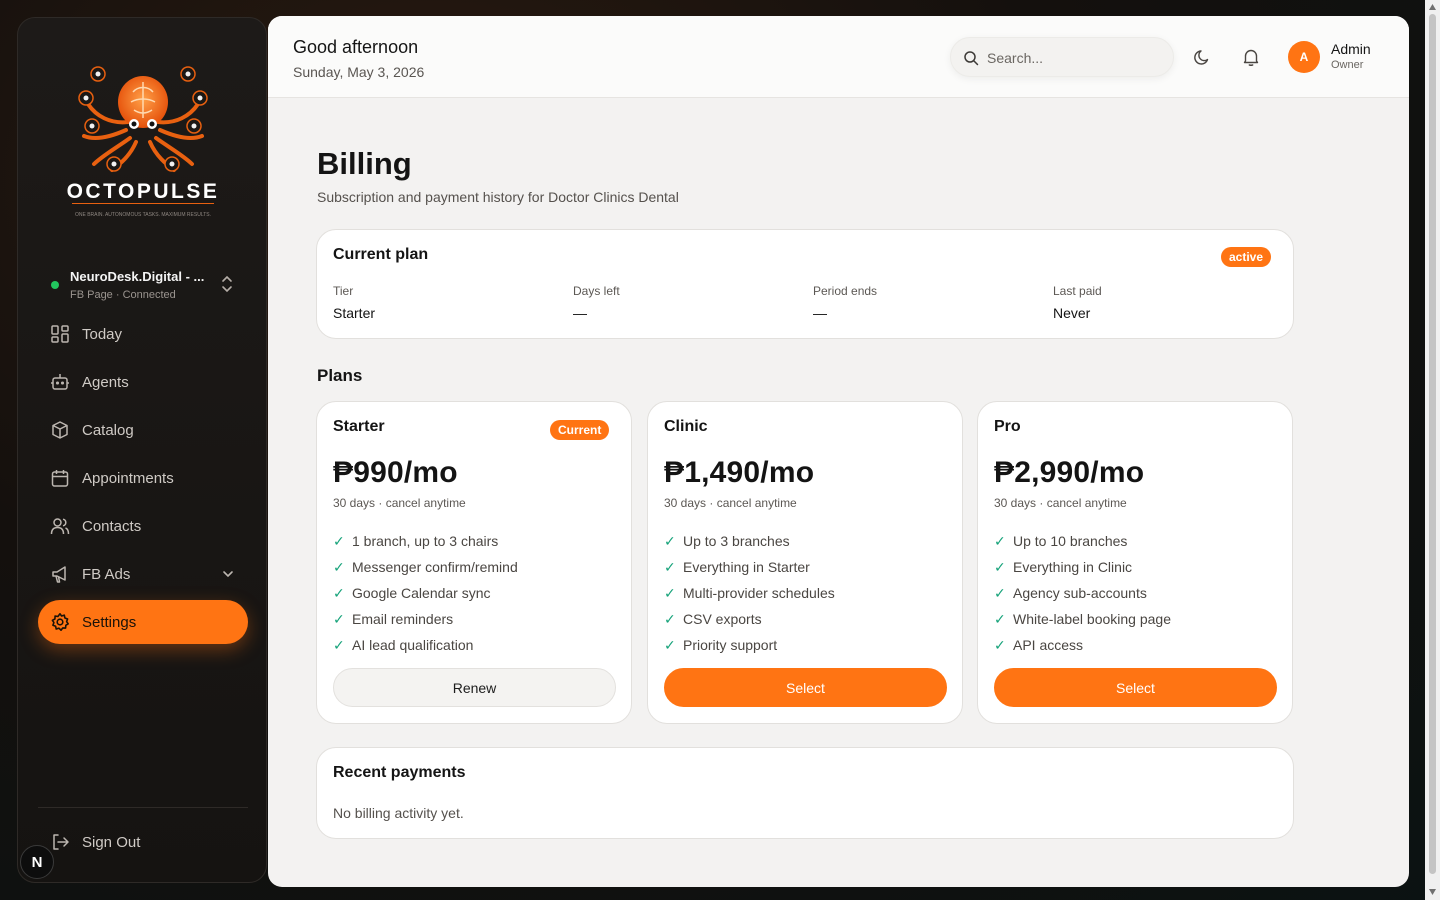 The image size is (1440, 900). What do you see at coordinates (474, 687) in the screenshot?
I see `renew-button: Renew` at bounding box center [474, 687].